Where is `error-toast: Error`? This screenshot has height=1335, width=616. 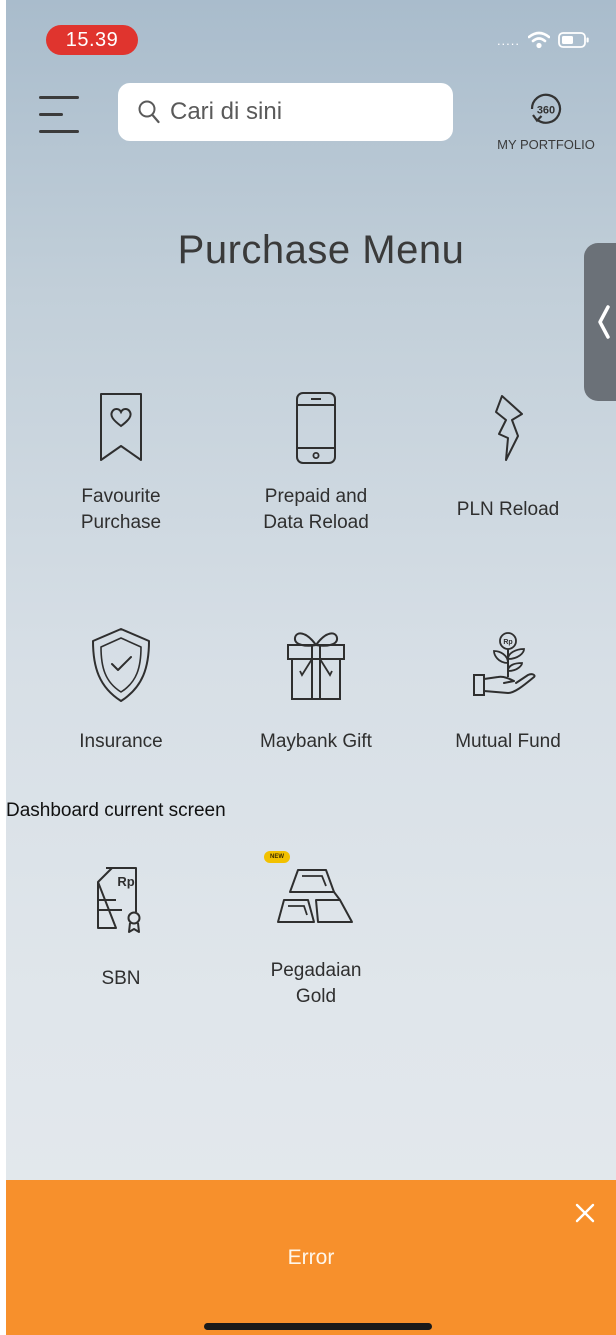 error-toast: Error is located at coordinates (311, 1257).